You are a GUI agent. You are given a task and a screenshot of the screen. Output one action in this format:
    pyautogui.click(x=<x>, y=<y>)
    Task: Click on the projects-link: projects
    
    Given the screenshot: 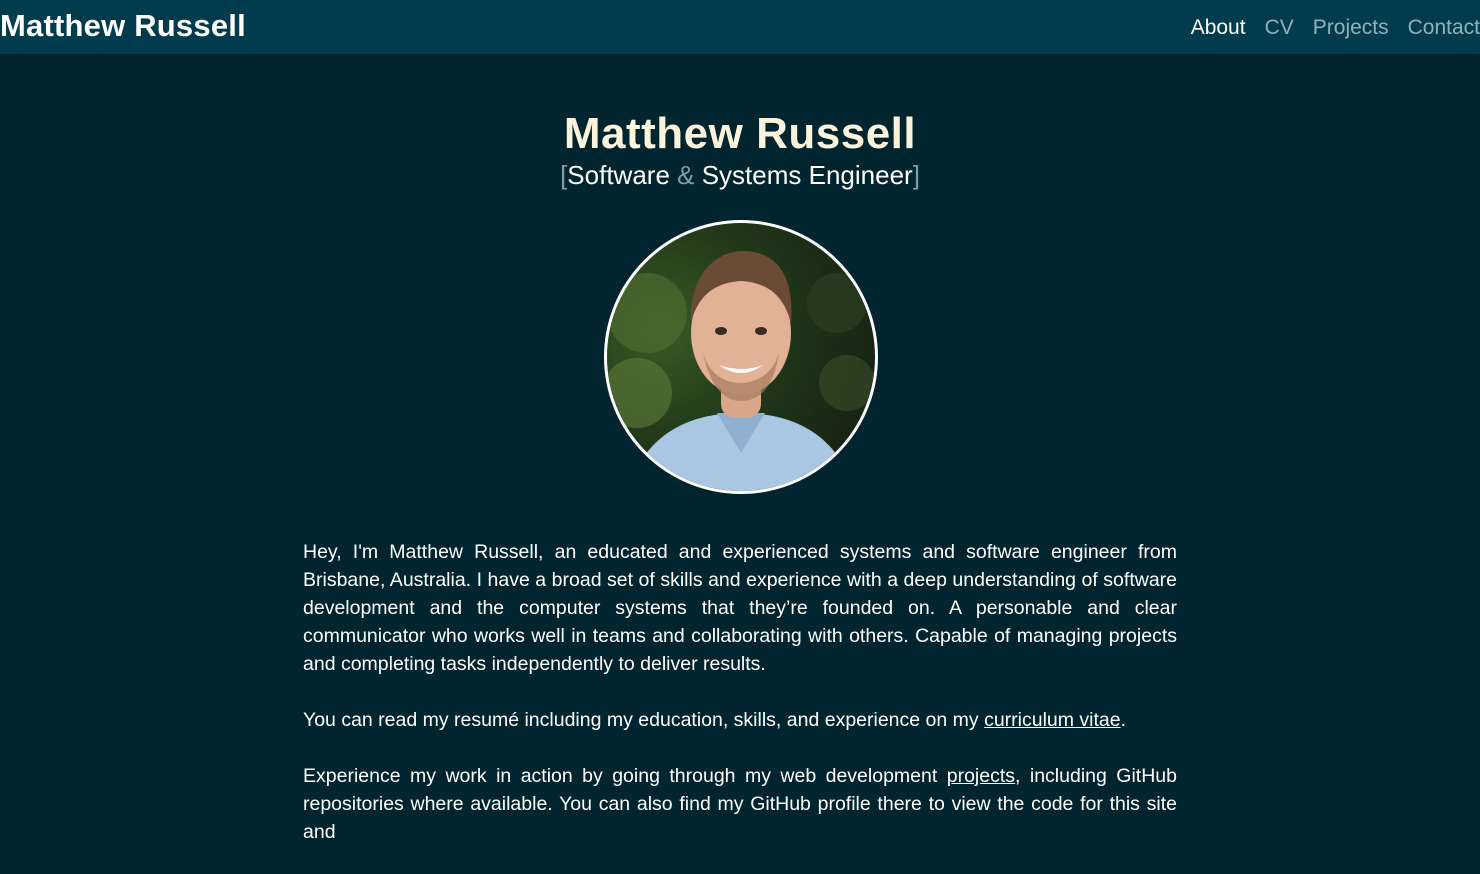 What is the action you would take?
    pyautogui.click(x=981, y=776)
    